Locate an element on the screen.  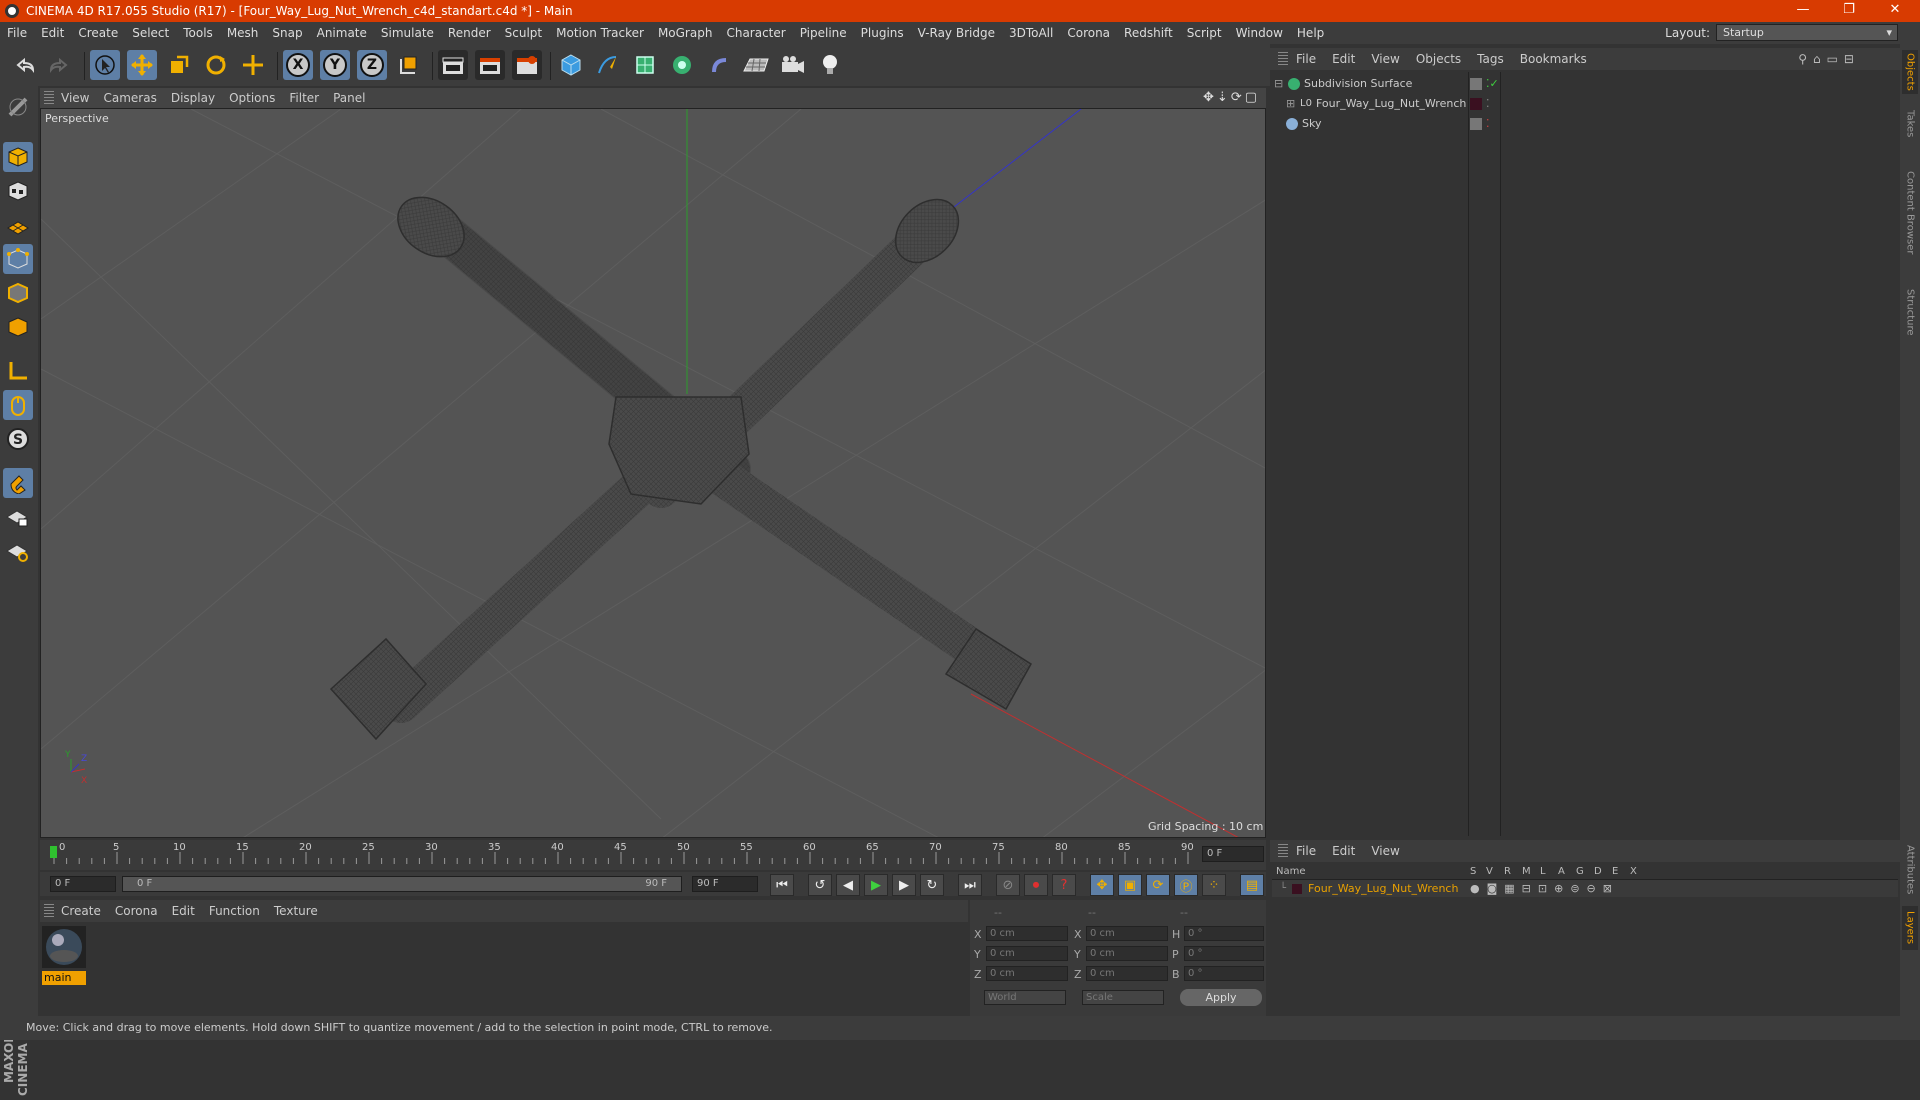
record-keys-button: ⏺ is located at coordinates (1036, 885).